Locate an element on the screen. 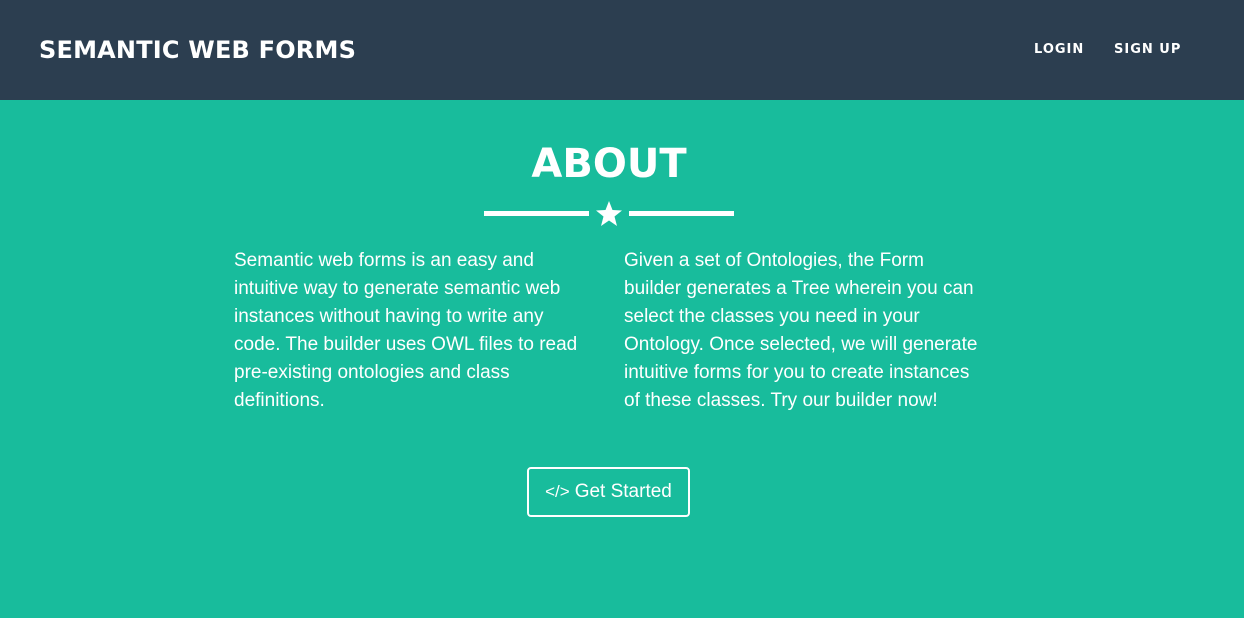 The image size is (1244, 618). get-started-button: </> Get Started is located at coordinates (608, 492).